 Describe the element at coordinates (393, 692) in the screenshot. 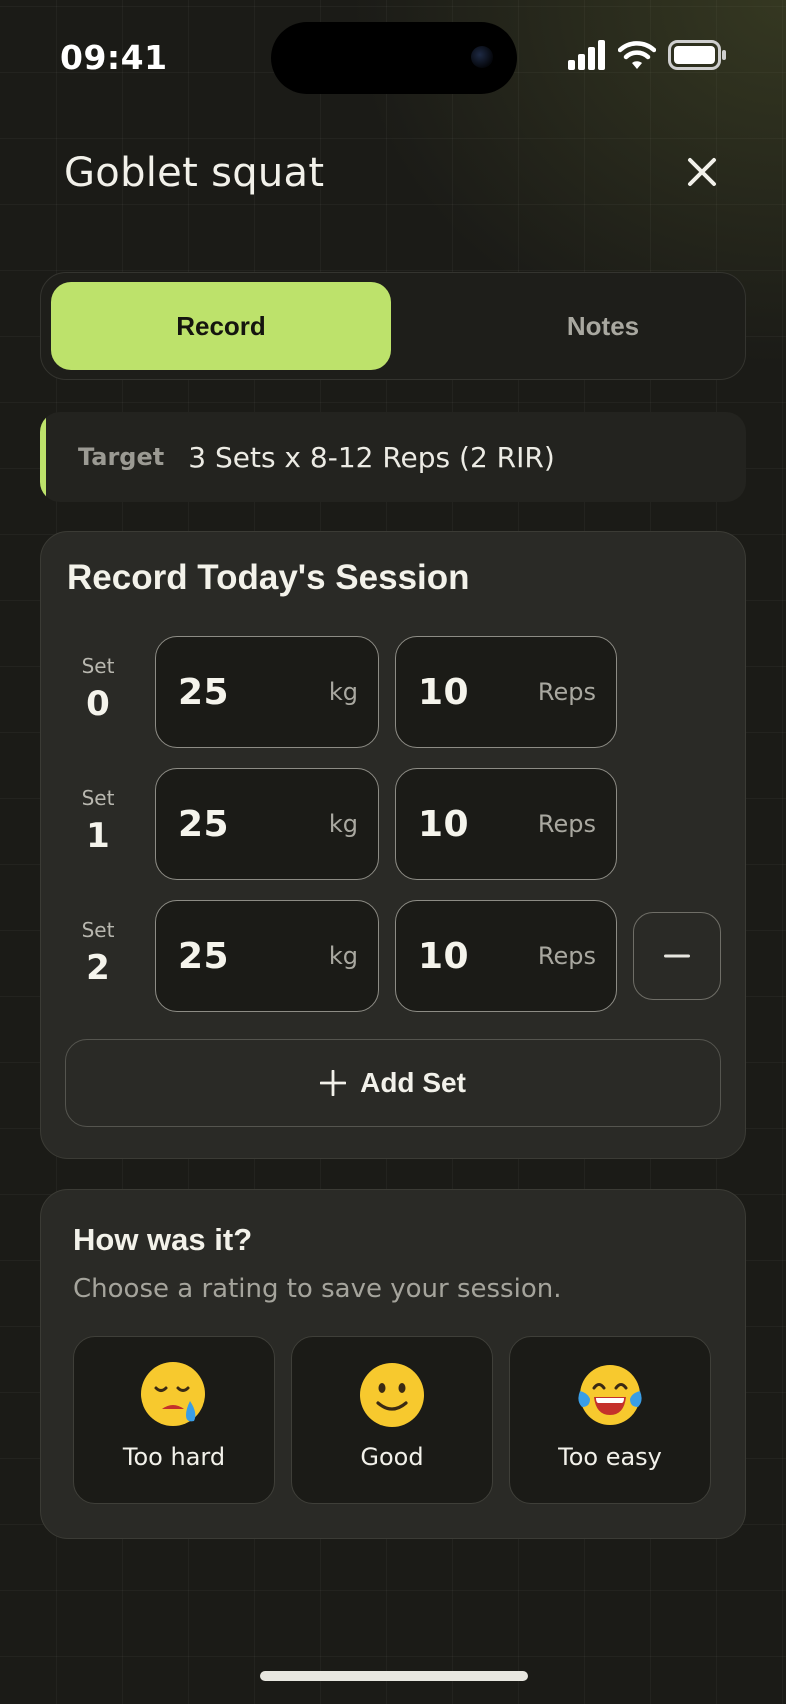

I see `set-row: Set 0 25 kg 10 Reps` at that location.